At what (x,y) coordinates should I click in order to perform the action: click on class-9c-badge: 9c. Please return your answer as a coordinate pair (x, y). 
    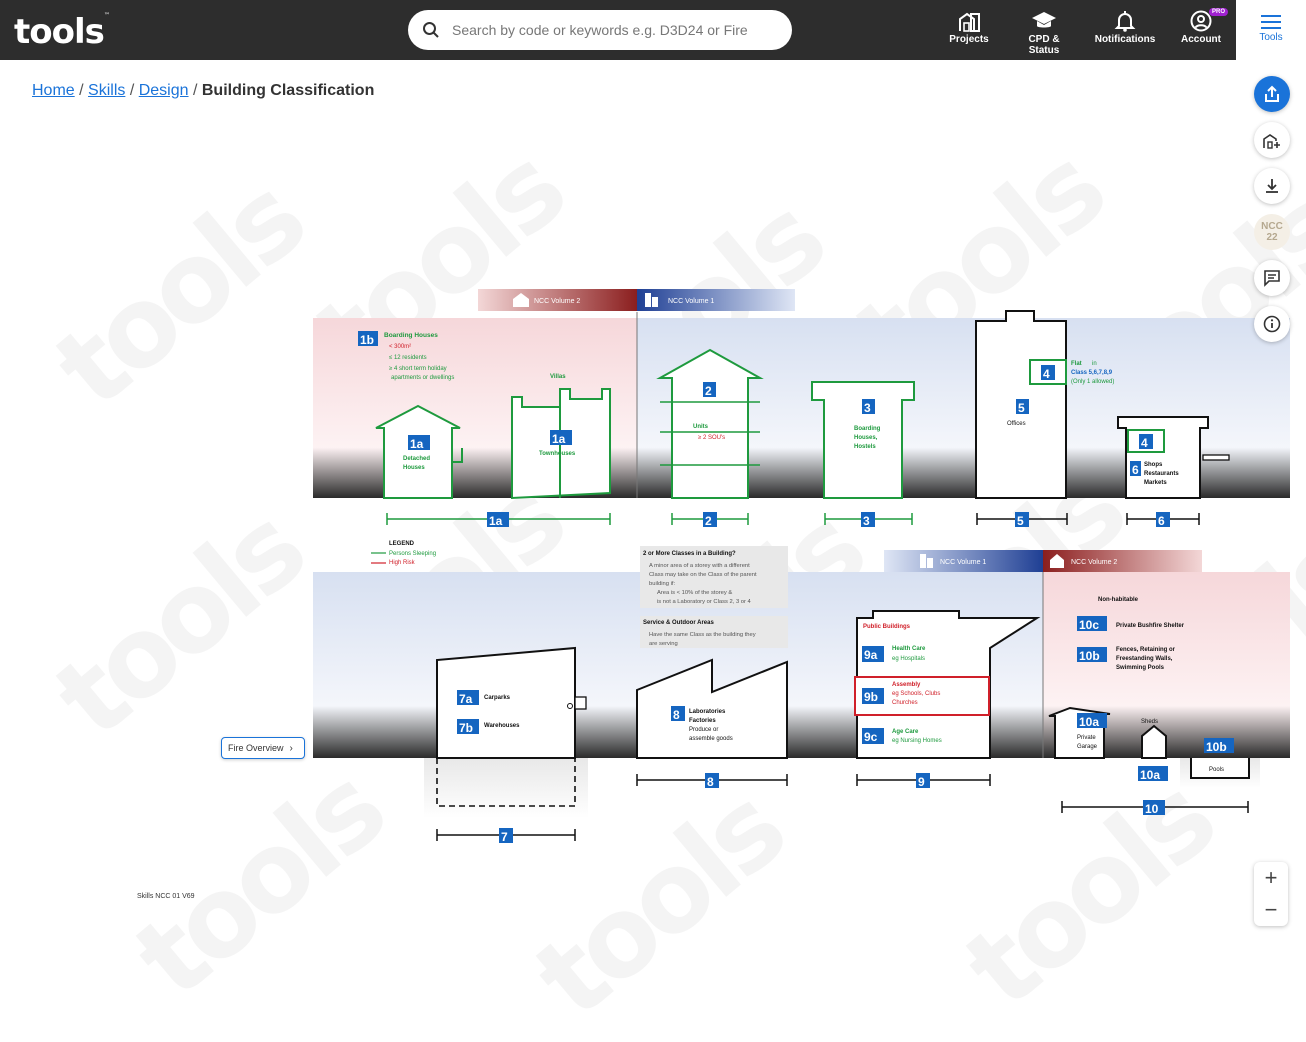
    Looking at the image, I should click on (871, 737).